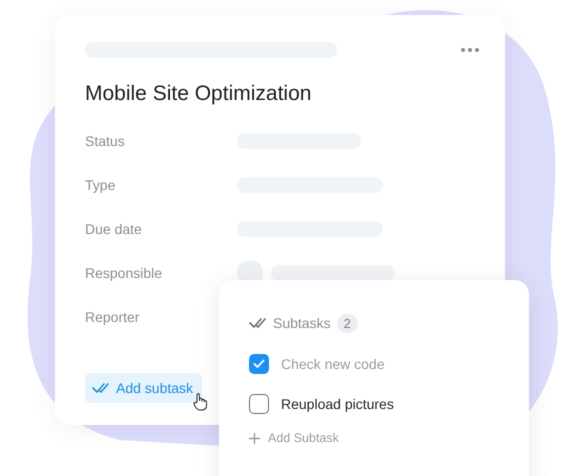 The width and height of the screenshot is (566, 476). Describe the element at coordinates (124, 273) in the screenshot. I see `field-label: Responsible` at that location.